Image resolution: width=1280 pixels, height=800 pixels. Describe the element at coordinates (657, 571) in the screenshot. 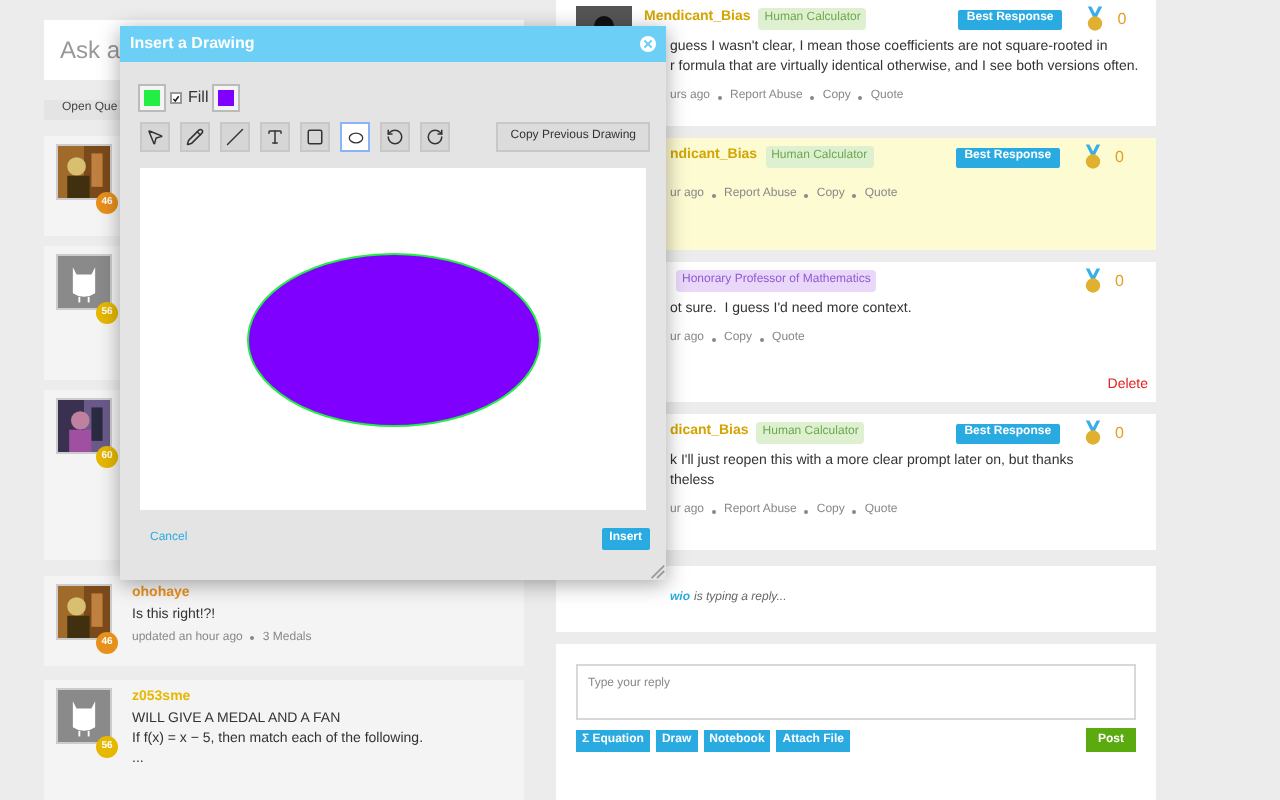

I see `resize-grip-icon` at that location.